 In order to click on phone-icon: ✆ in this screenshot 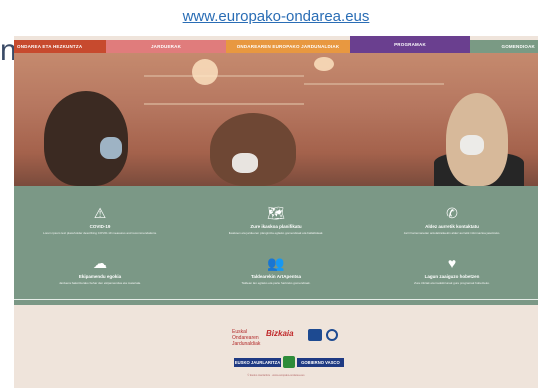, I will do `click(452, 213)`.